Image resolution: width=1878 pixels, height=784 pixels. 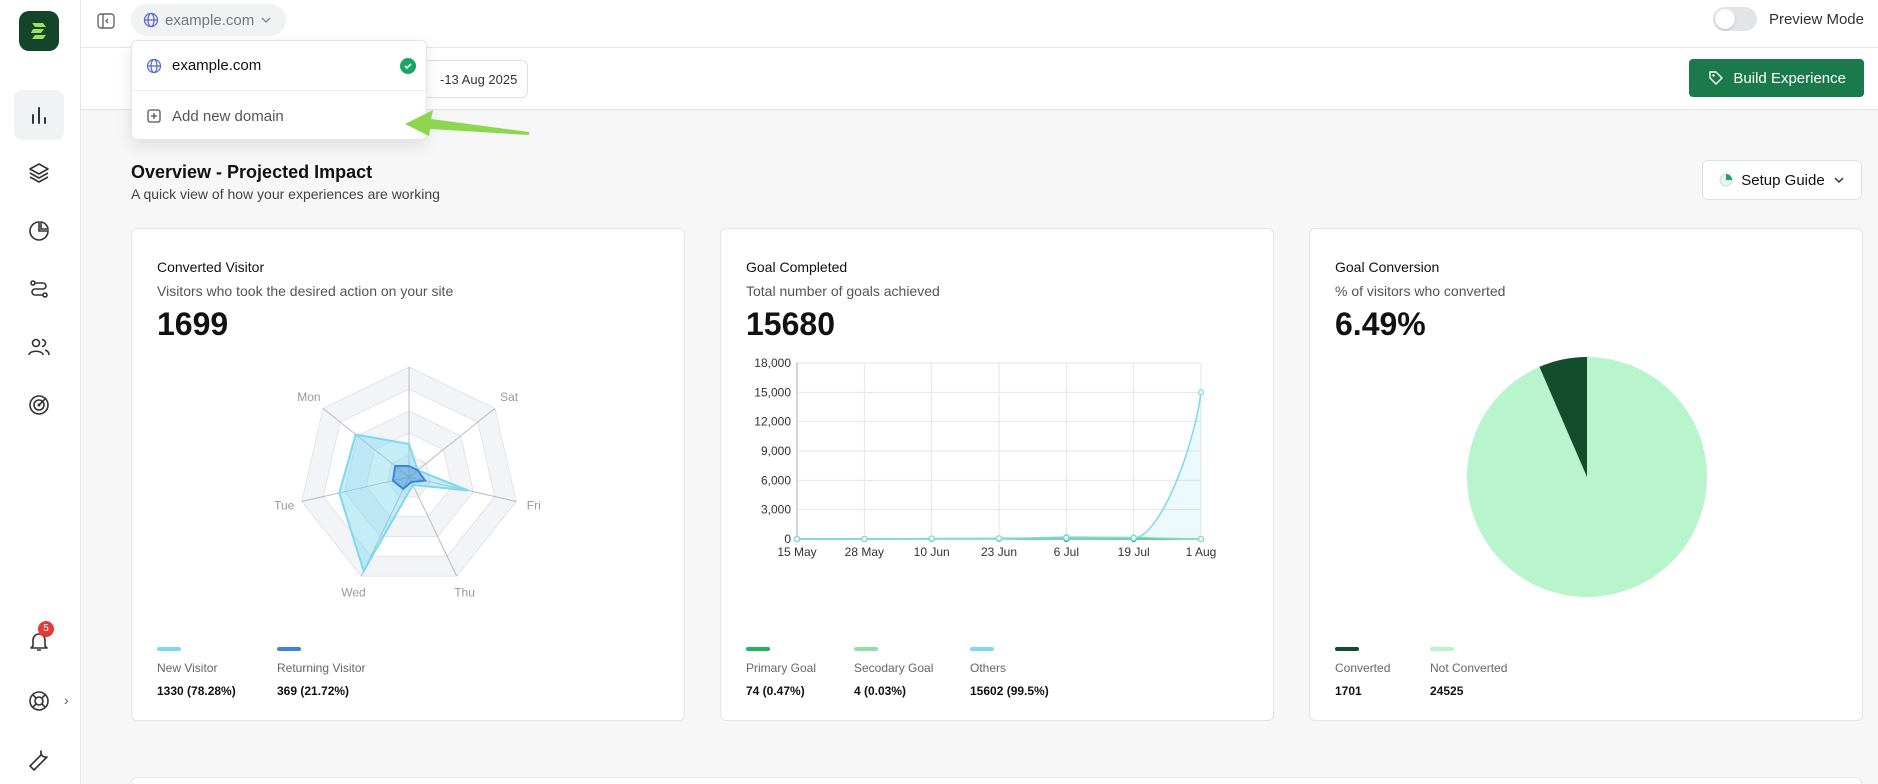 I want to click on legend-name: Not Converted, so click(x=1469, y=668).